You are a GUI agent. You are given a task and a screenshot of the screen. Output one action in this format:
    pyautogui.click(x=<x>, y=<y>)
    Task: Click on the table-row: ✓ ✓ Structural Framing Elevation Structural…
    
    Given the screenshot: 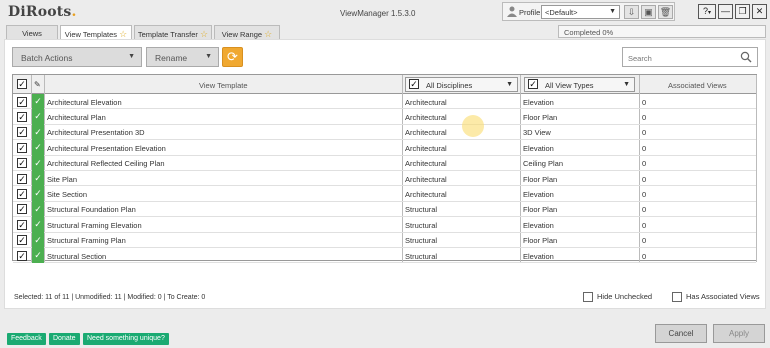 What is the action you would take?
    pyautogui.click(x=384, y=225)
    